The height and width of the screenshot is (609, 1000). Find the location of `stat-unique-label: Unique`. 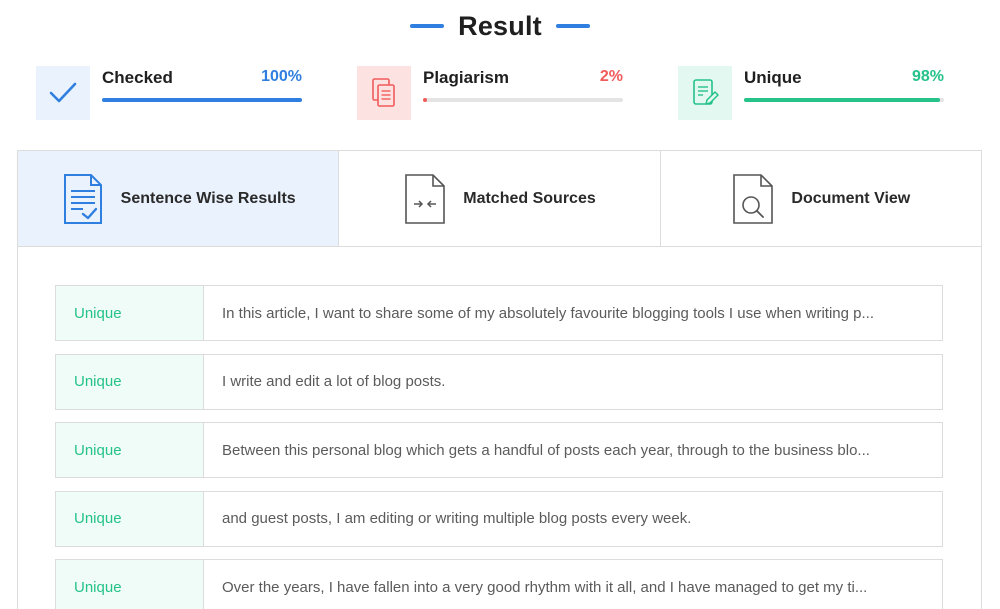

stat-unique-label: Unique is located at coordinates (773, 77).